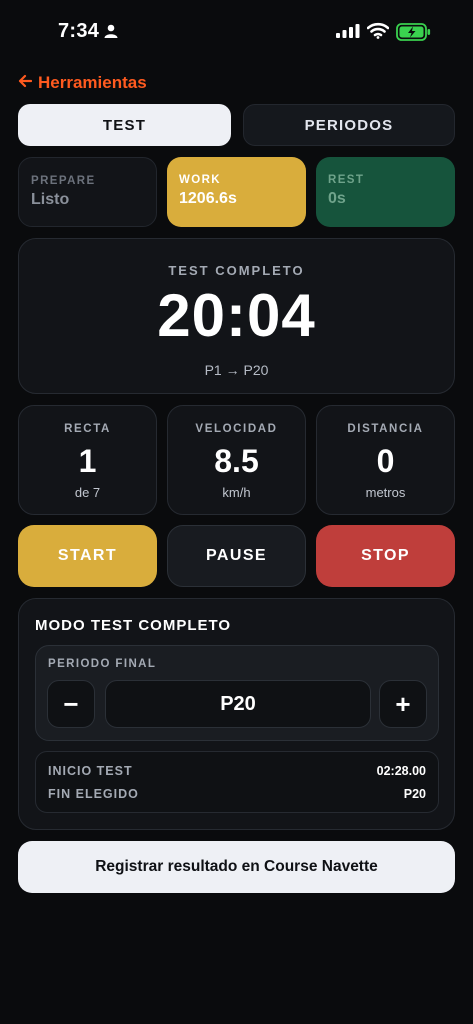 This screenshot has width=473, height=1024. What do you see at coordinates (93, 794) in the screenshot?
I see `info-key: FIN ELEGIDO` at bounding box center [93, 794].